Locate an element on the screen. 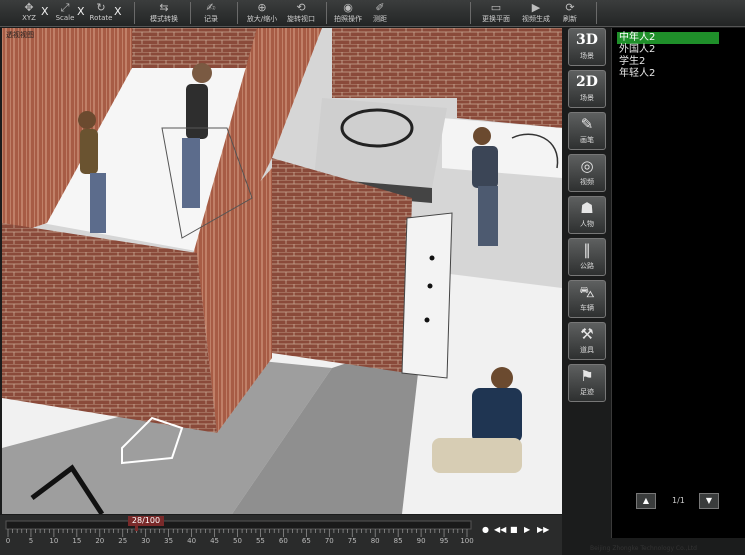 The height and width of the screenshot is (555, 745). tick-label: 0 is located at coordinates (8, 541).